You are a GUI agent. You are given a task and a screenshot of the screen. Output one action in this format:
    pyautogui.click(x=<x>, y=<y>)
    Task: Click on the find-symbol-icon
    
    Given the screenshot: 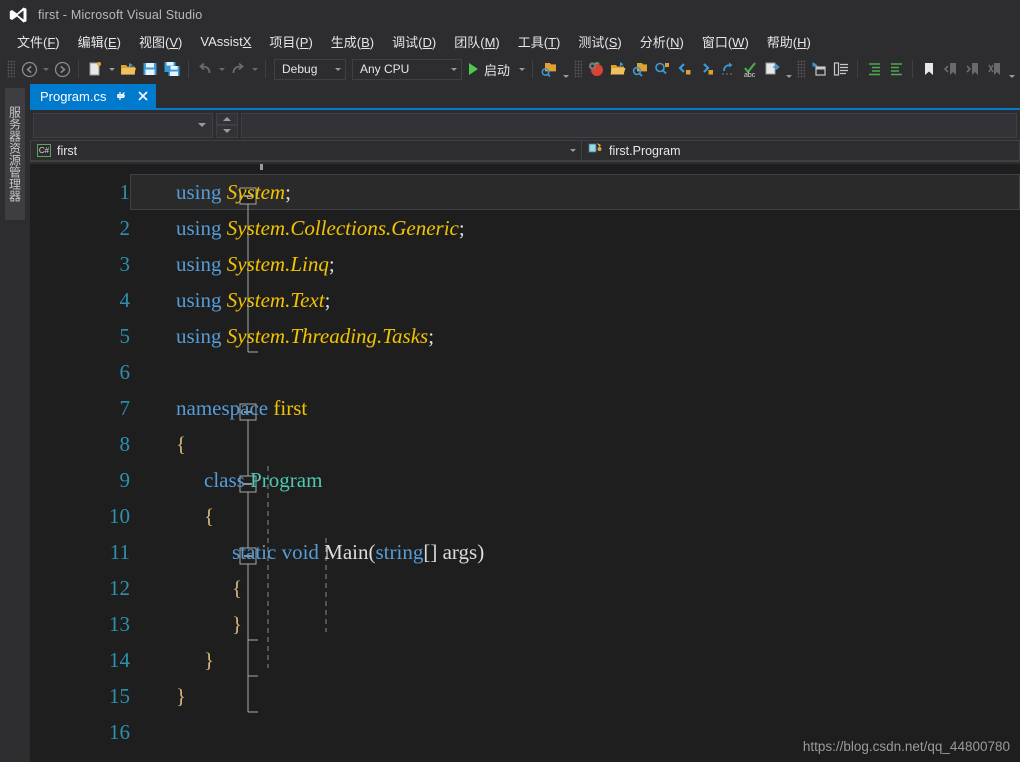 What is the action you would take?
    pyautogui.click(x=640, y=69)
    